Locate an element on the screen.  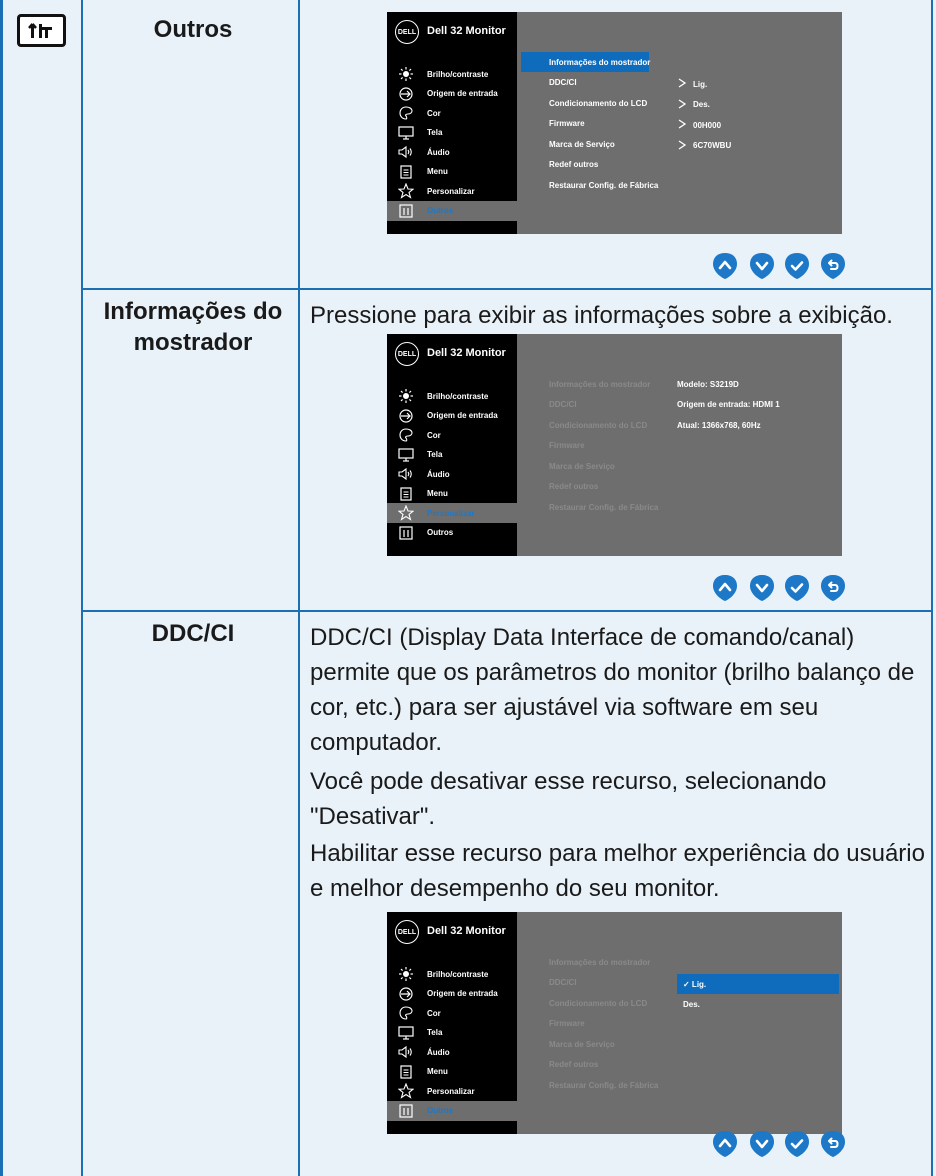
osd-menu-label: Brilho/contraste is located at coordinates (458, 74).